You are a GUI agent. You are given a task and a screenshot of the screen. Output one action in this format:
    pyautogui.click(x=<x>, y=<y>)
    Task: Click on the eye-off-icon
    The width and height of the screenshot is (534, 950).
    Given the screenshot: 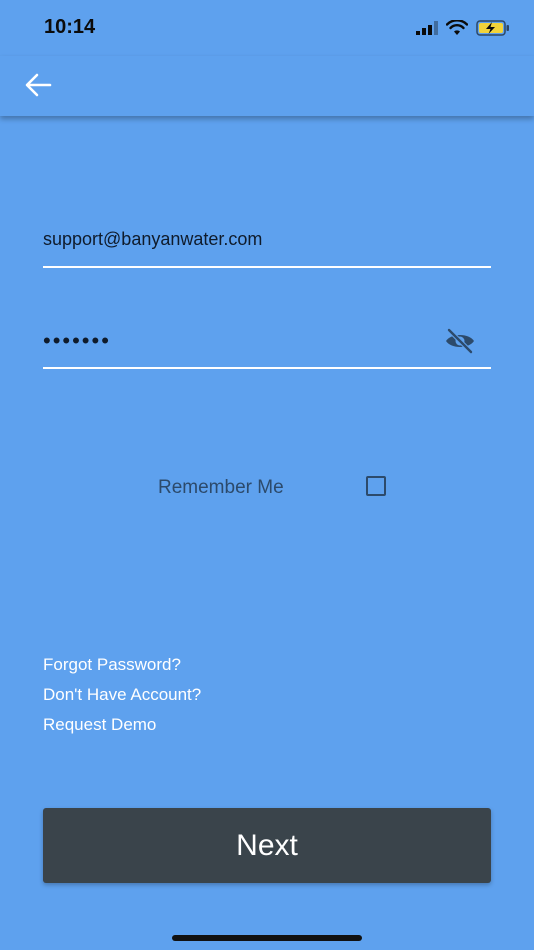 What is the action you would take?
    pyautogui.click(x=460, y=341)
    